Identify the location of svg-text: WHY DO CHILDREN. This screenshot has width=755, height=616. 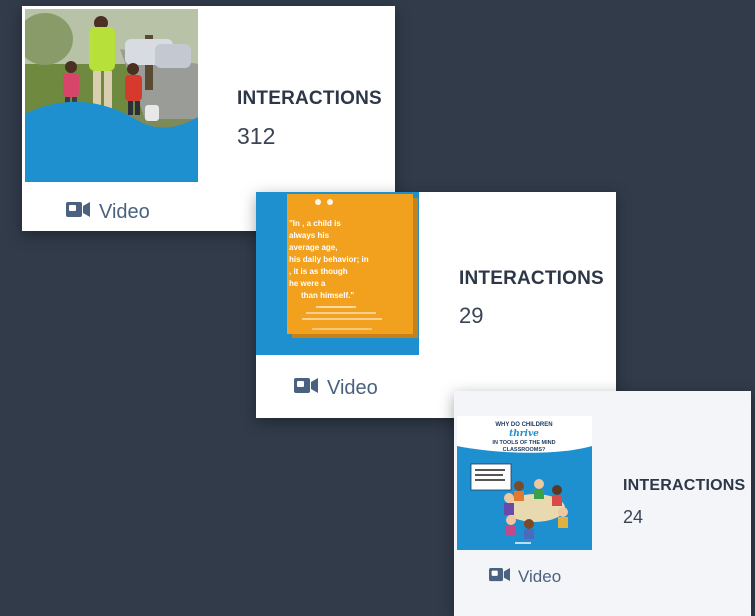
(523, 425).